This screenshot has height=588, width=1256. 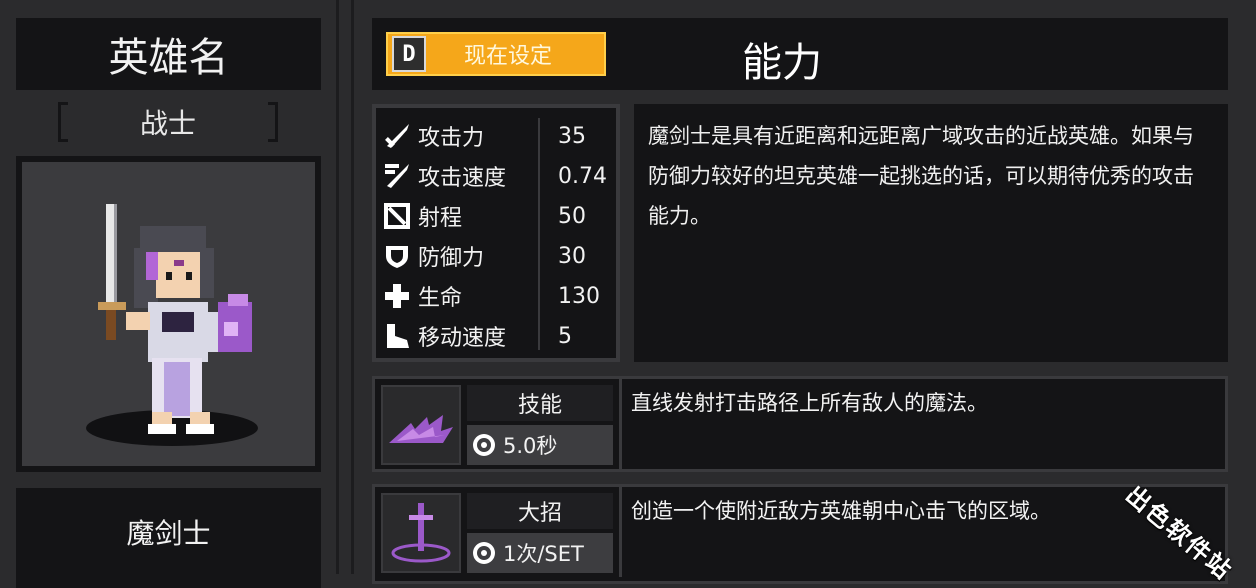 What do you see at coordinates (572, 216) in the screenshot?
I see `stat-value: 50` at bounding box center [572, 216].